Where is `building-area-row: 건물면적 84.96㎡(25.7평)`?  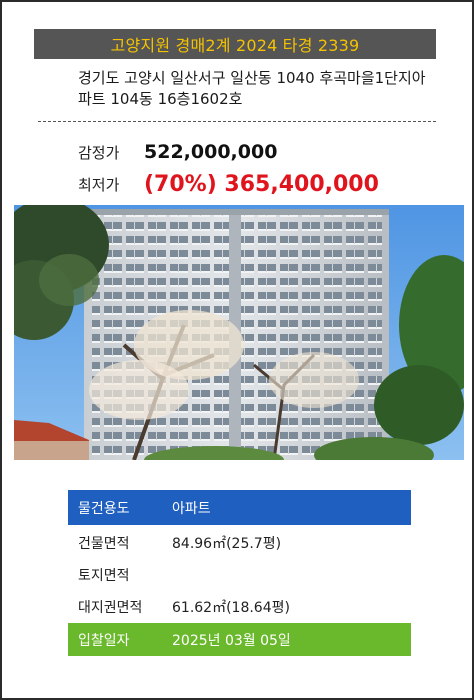 building-area-row: 건물면적 84.96㎡(25.7평) is located at coordinates (239, 543).